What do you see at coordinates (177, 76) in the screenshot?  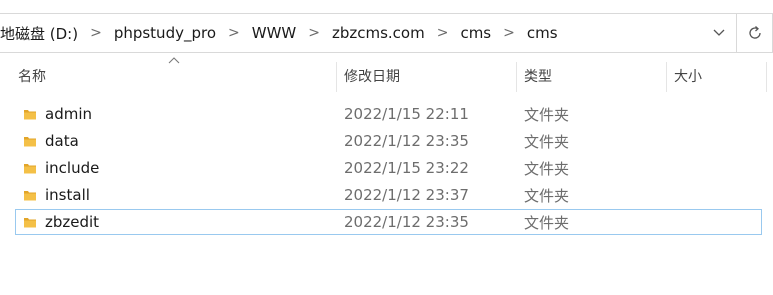 I see `column-header-name: 名称` at bounding box center [177, 76].